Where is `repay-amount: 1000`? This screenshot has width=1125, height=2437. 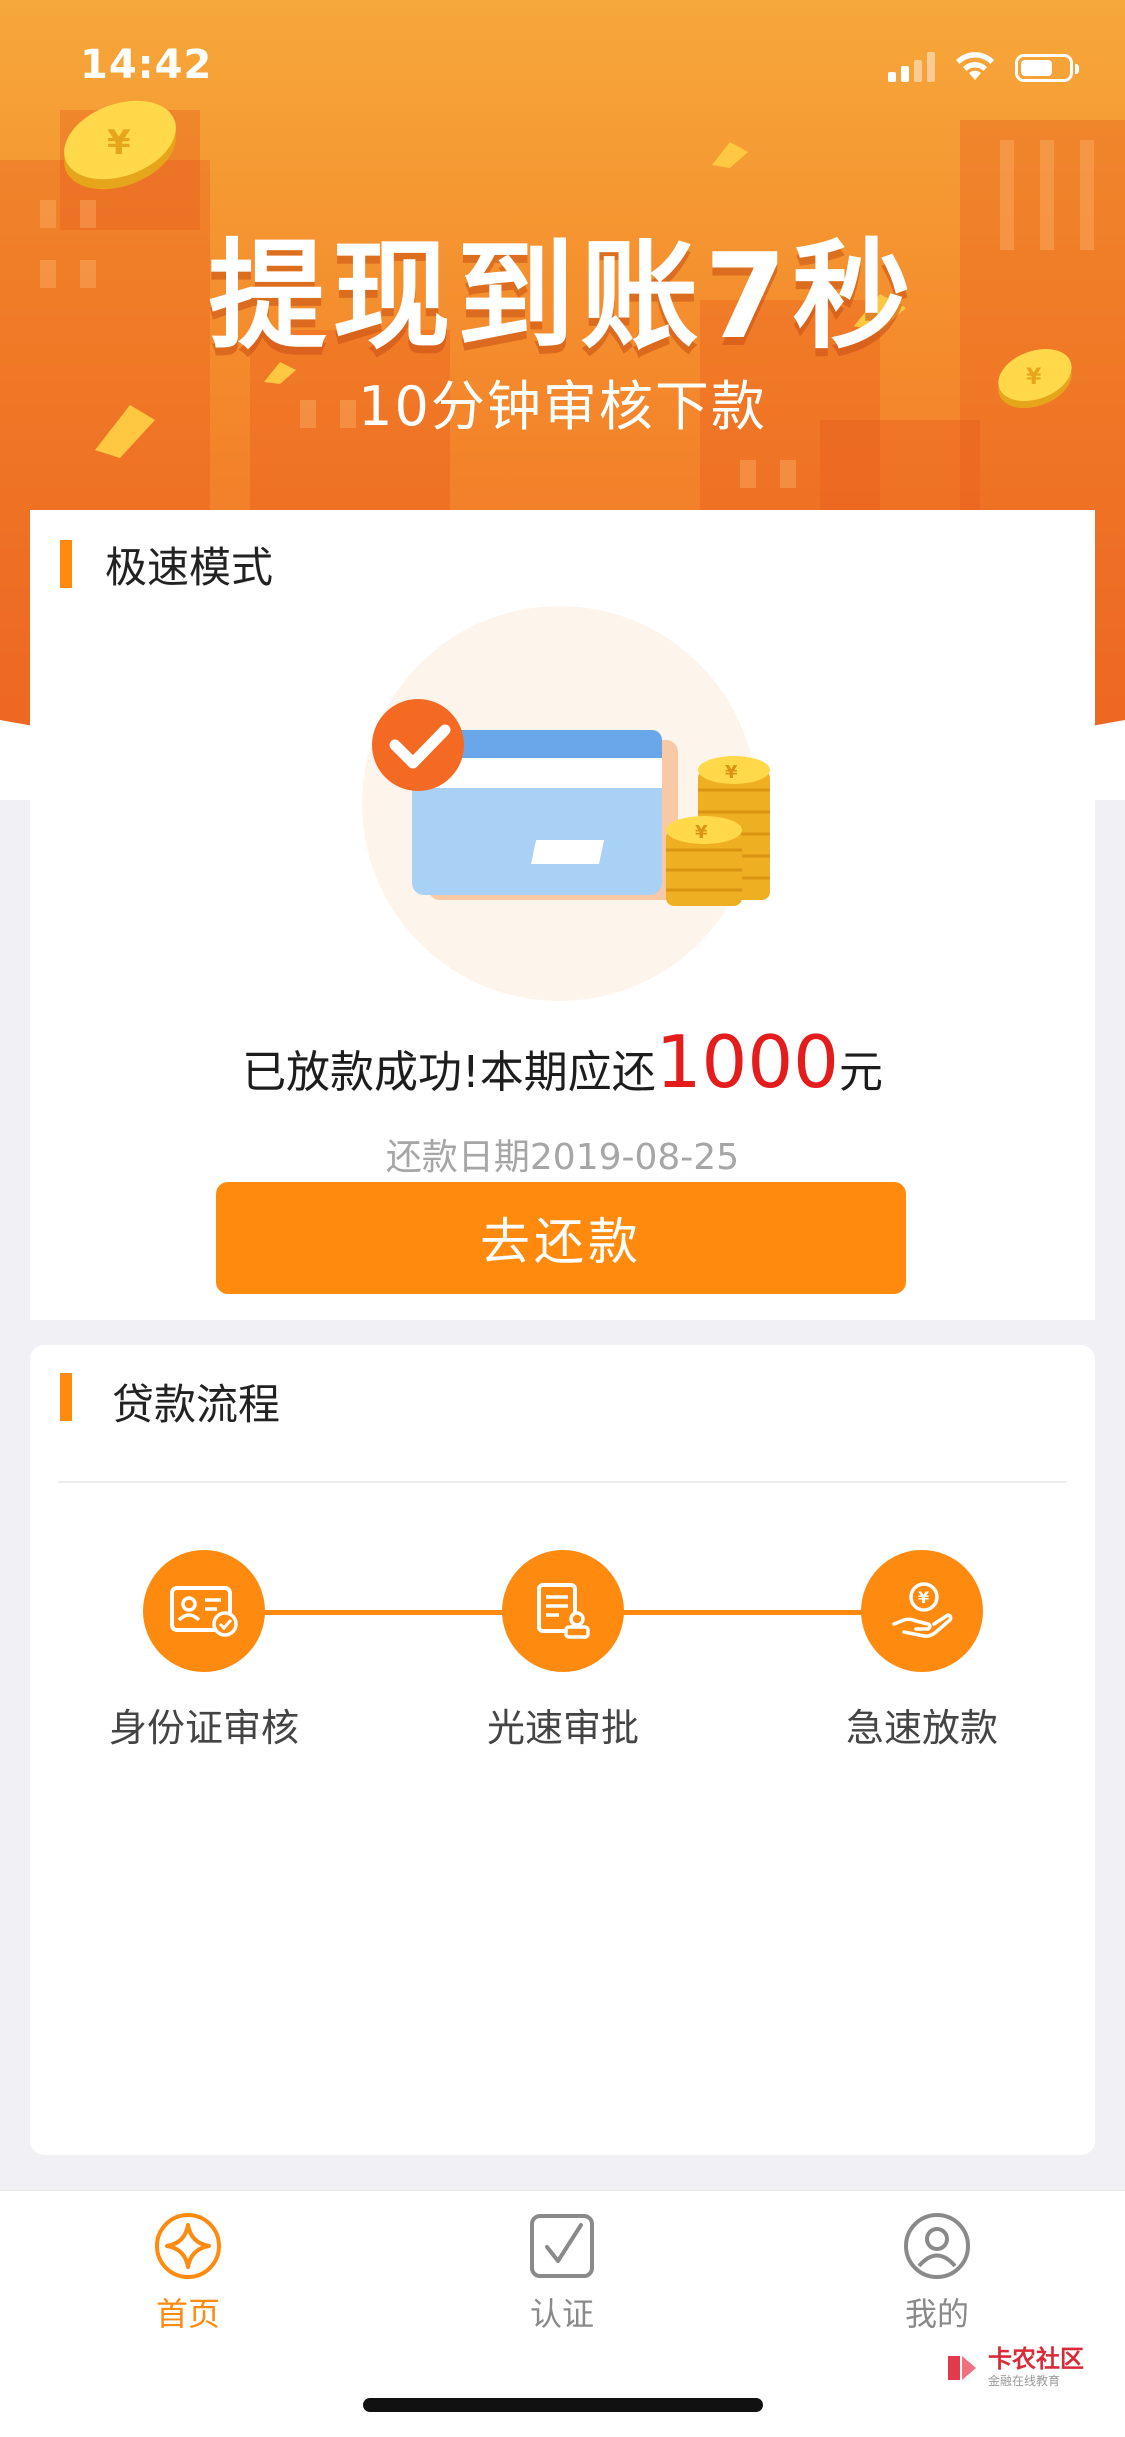
repay-amount: 1000 is located at coordinates (747, 1062).